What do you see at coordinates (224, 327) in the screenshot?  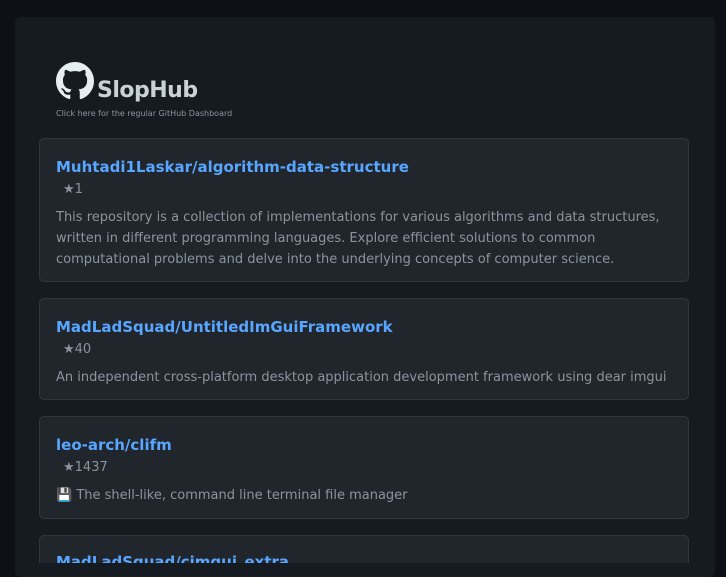 I see `repo-name-link: MadLadSquad/UntitledImGuiFramework` at bounding box center [224, 327].